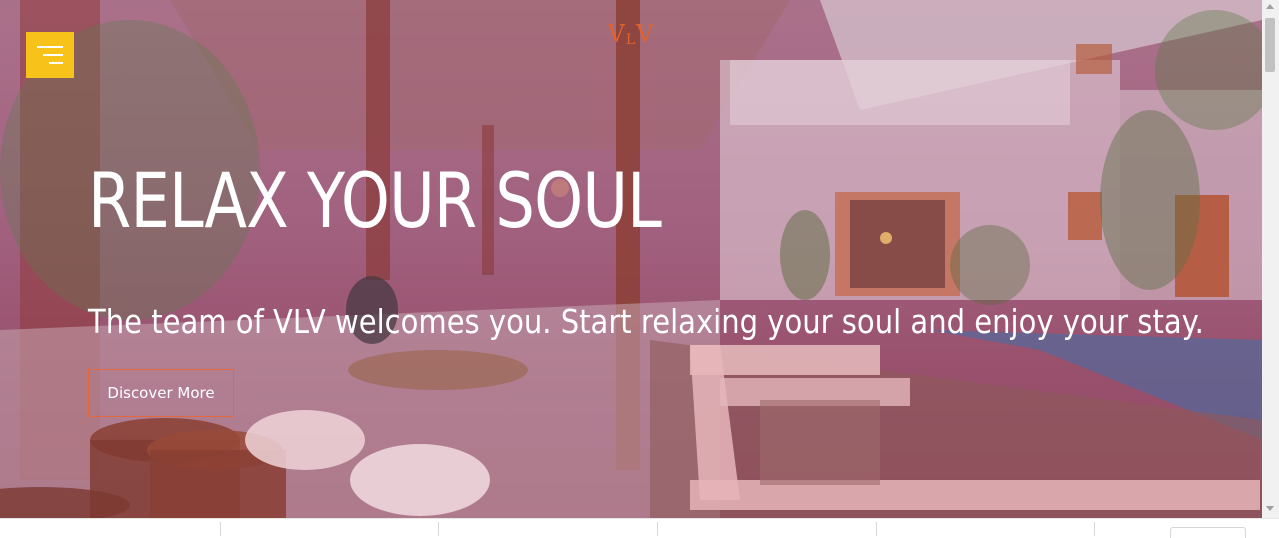  Describe the element at coordinates (50, 55) in the screenshot. I see `hamburger-menu-button` at that location.